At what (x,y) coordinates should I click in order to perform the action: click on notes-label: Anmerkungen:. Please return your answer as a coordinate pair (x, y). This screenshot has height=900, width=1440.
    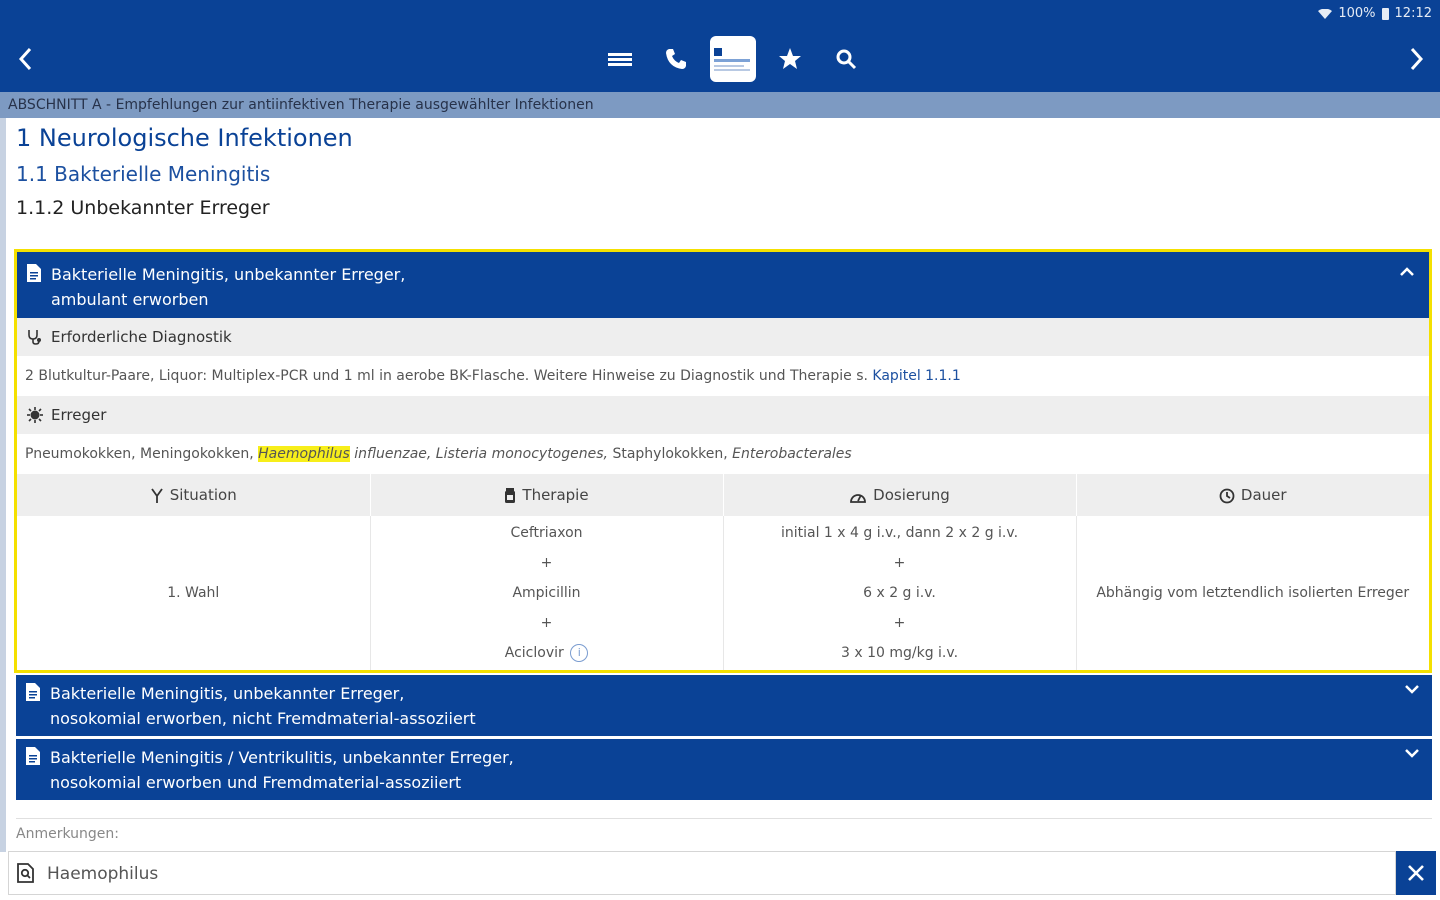
    Looking at the image, I should click on (67, 834).